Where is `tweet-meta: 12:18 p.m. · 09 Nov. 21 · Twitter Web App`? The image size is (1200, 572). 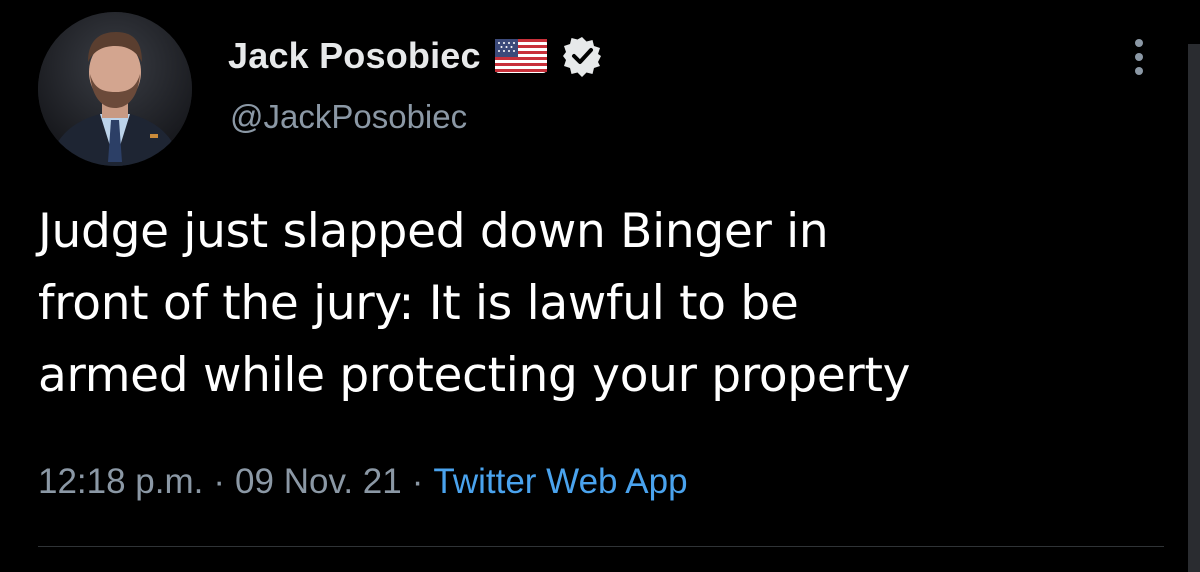 tweet-meta: 12:18 p.m. · 09 Nov. 21 · Twitter Web App is located at coordinates (363, 482).